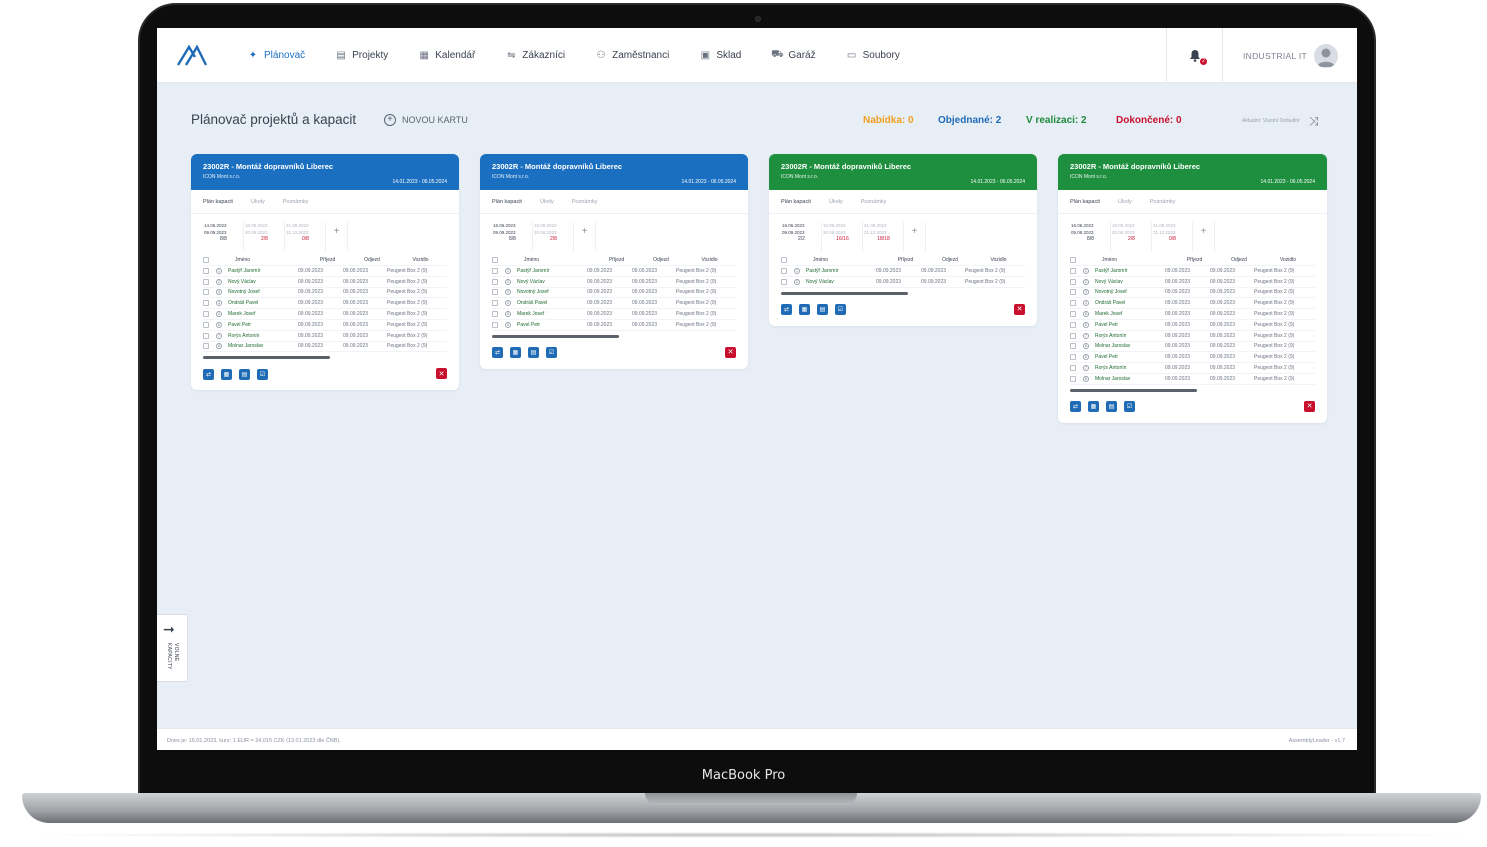 The height and width of the screenshot is (847, 1487). I want to click on status-ordered: Objednané: 2, so click(969, 120).